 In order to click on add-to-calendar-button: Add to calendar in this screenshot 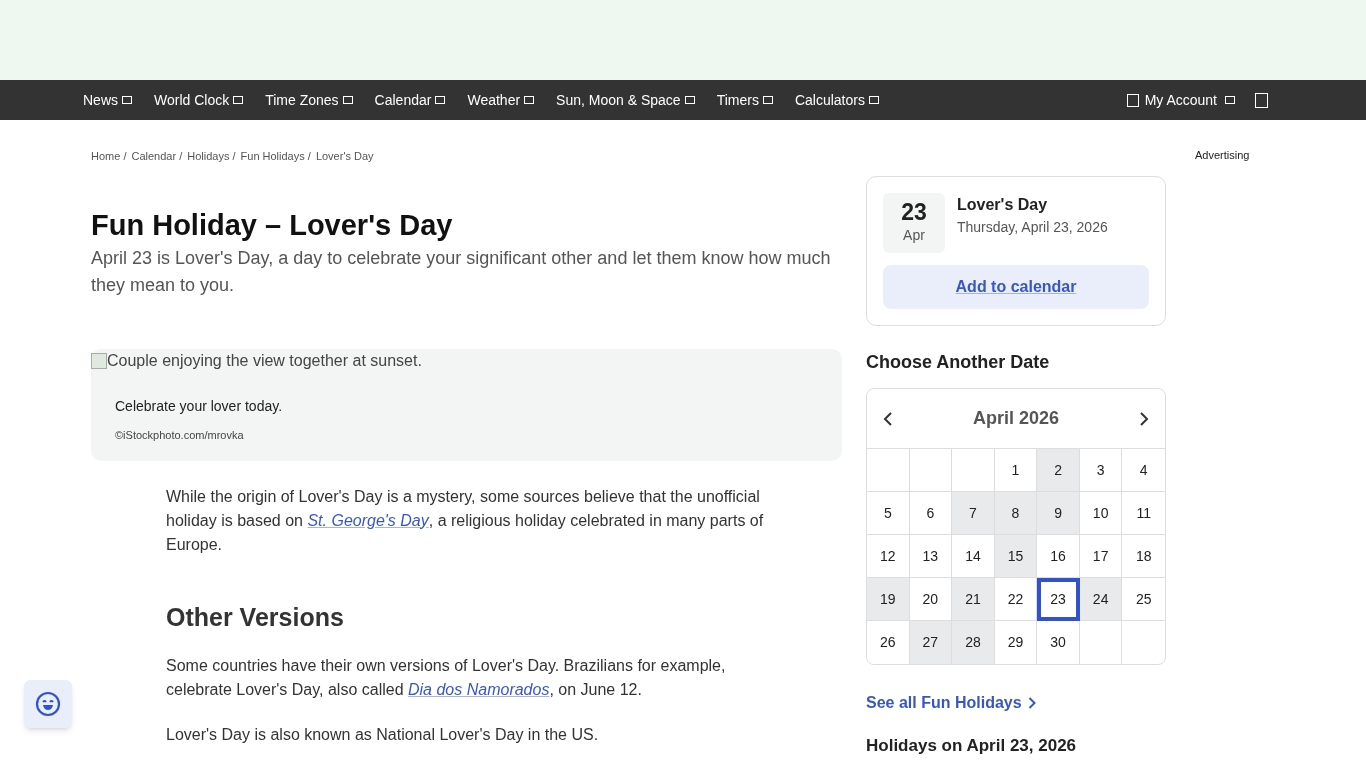, I will do `click(1016, 287)`.